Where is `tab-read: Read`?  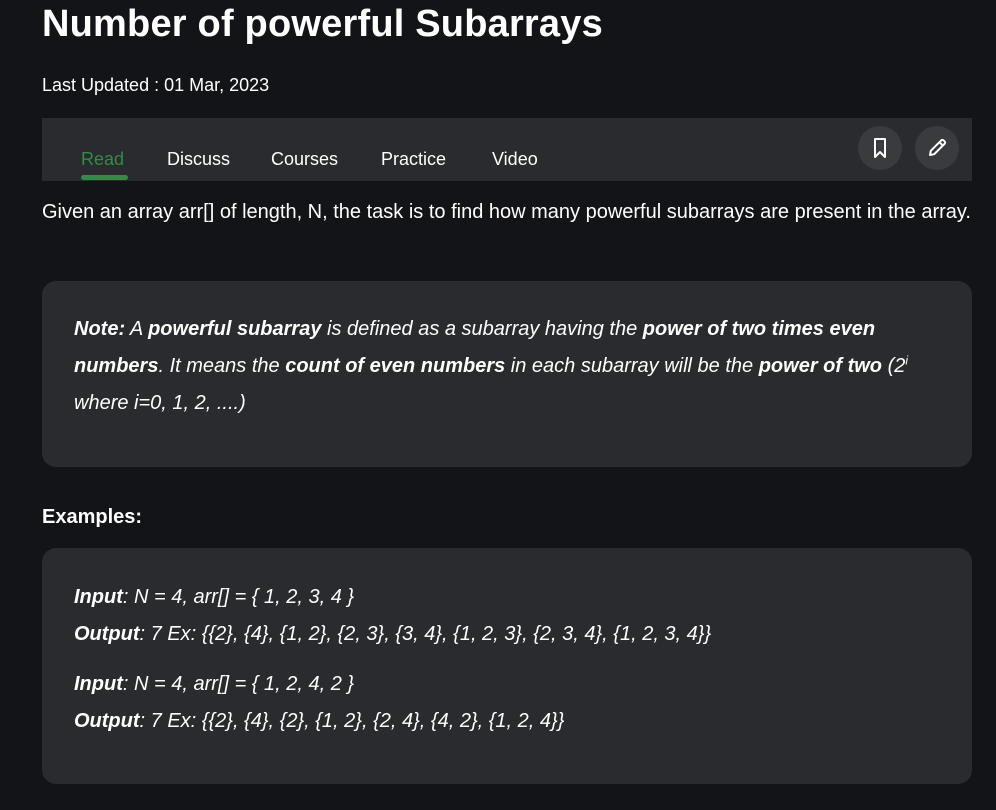 tab-read: Read is located at coordinates (102, 159).